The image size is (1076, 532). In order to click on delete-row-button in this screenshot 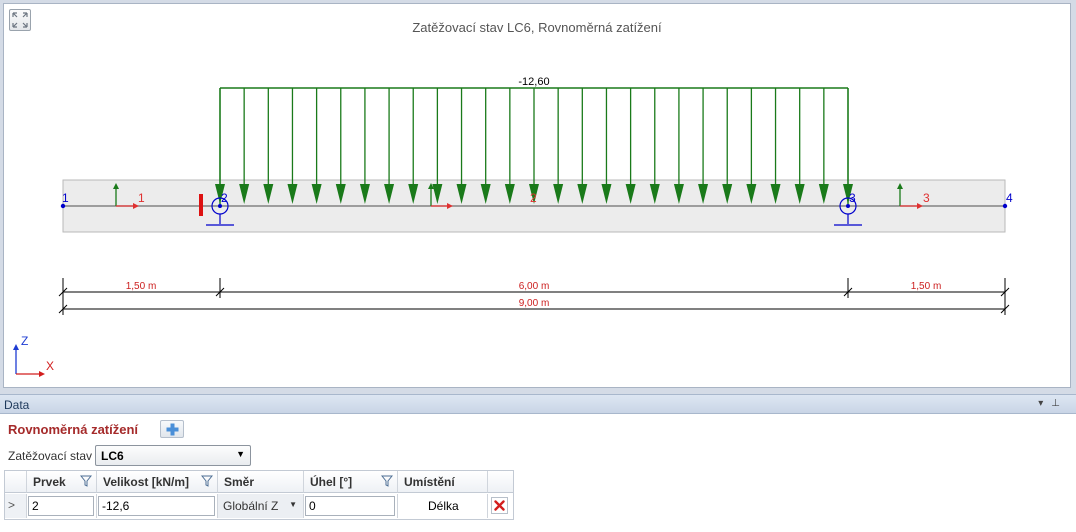, I will do `click(499, 505)`.